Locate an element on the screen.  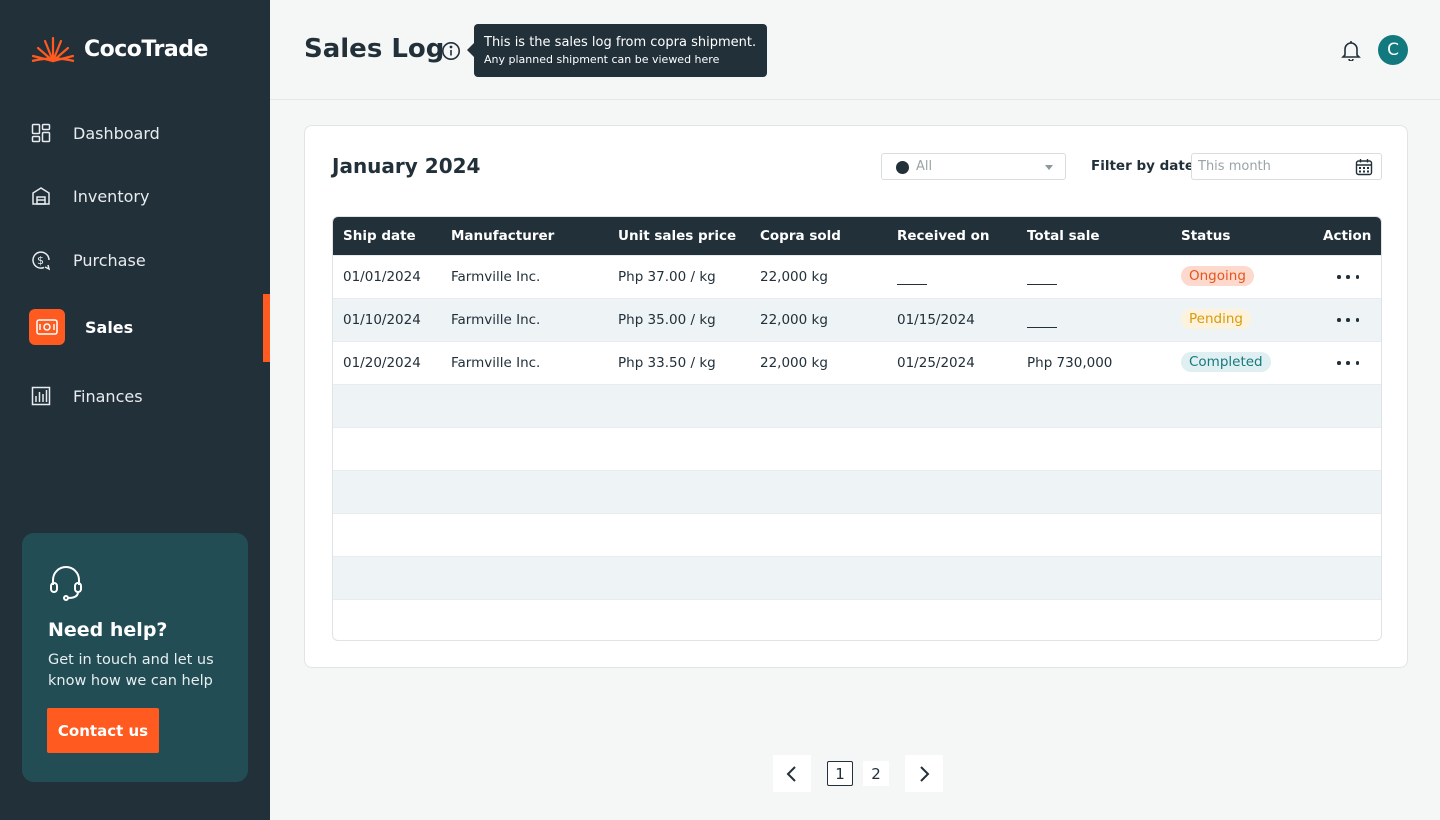
coconut-leaf-logo-icon is located at coordinates (53, 49).